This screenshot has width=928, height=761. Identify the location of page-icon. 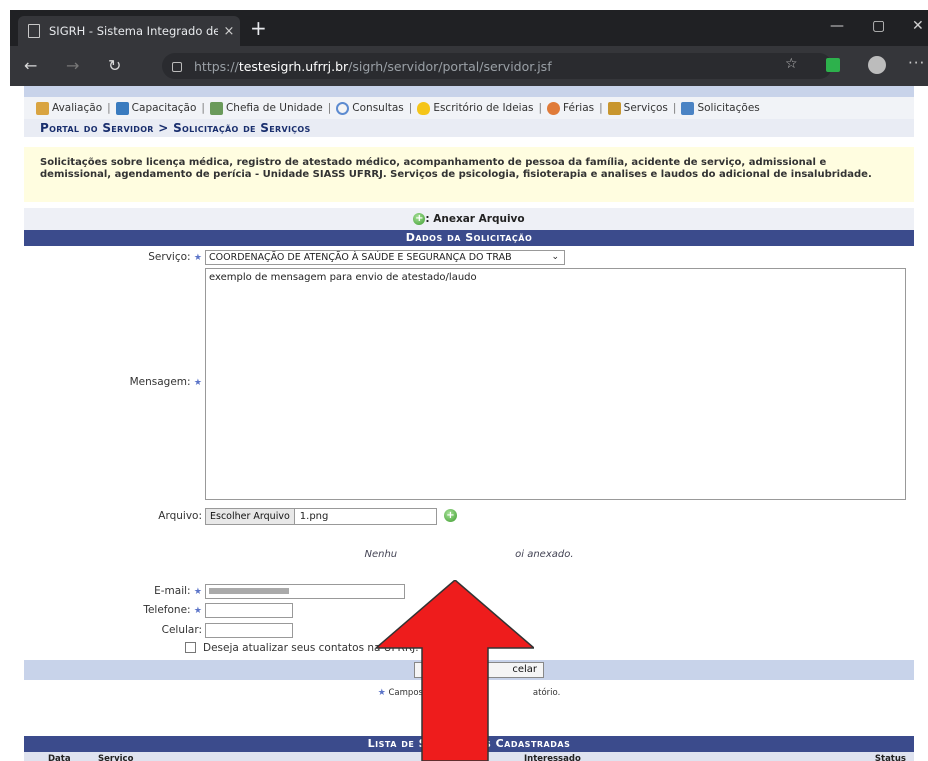
(34, 31).